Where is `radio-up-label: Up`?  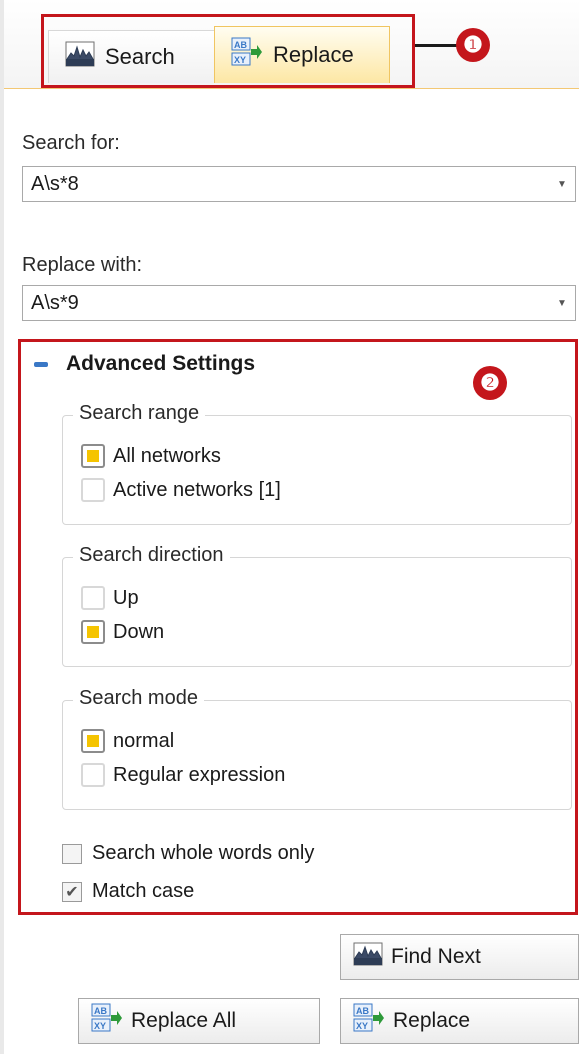 radio-up-label: Up is located at coordinates (126, 597).